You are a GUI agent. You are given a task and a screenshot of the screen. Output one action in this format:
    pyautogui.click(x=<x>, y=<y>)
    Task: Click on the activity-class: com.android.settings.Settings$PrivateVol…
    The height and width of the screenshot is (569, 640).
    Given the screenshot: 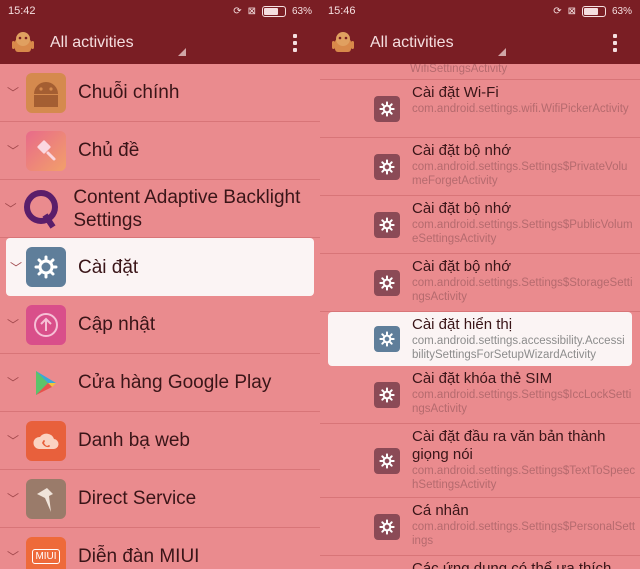 What is the action you would take?
    pyautogui.click(x=520, y=174)
    